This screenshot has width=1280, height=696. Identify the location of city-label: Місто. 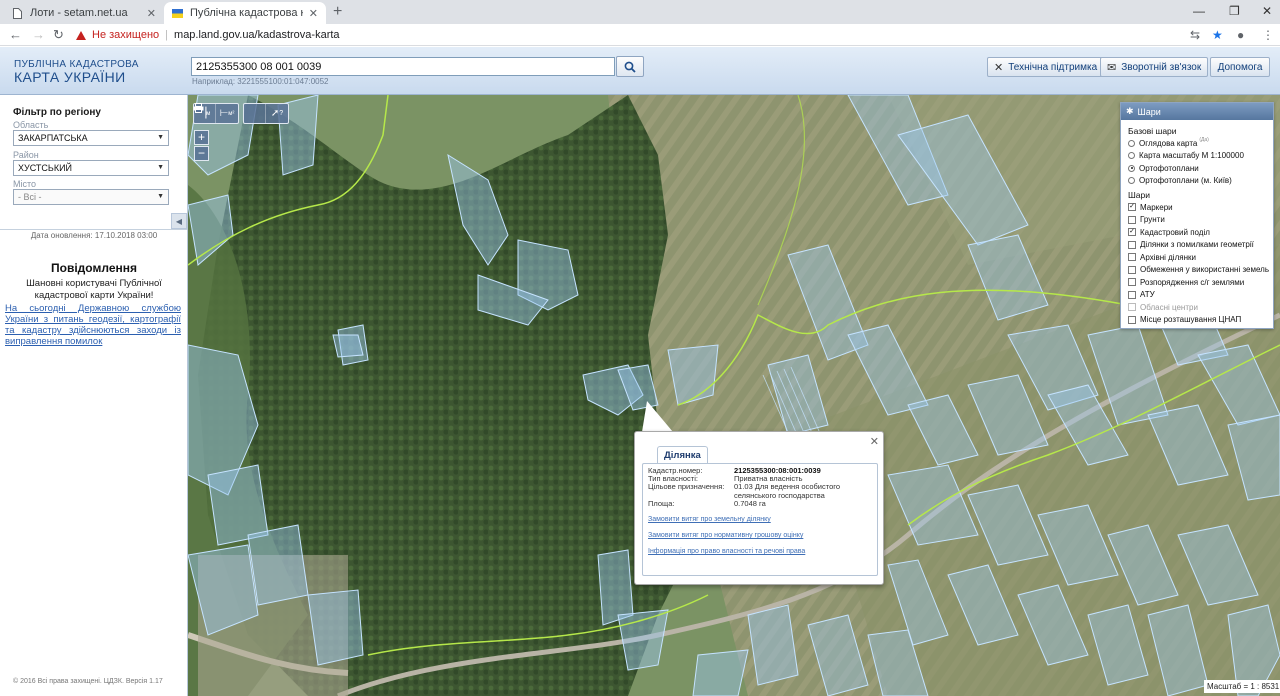
(25, 184).